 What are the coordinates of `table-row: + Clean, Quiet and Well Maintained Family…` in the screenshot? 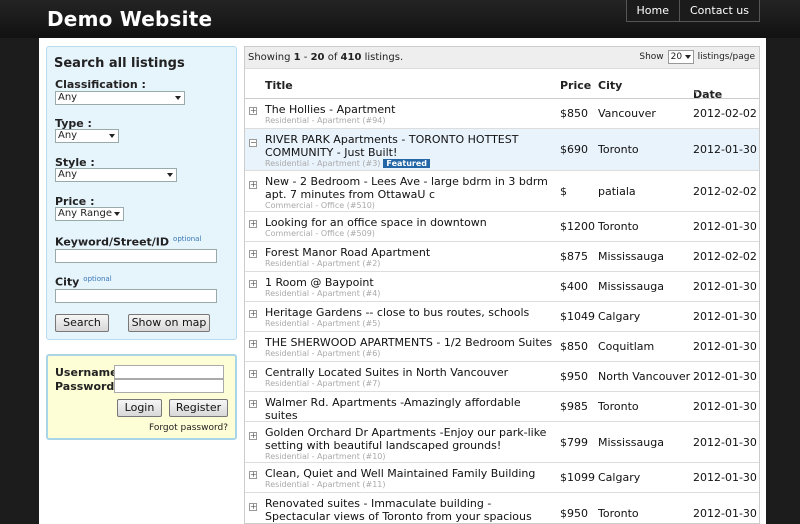 It's located at (502, 478).